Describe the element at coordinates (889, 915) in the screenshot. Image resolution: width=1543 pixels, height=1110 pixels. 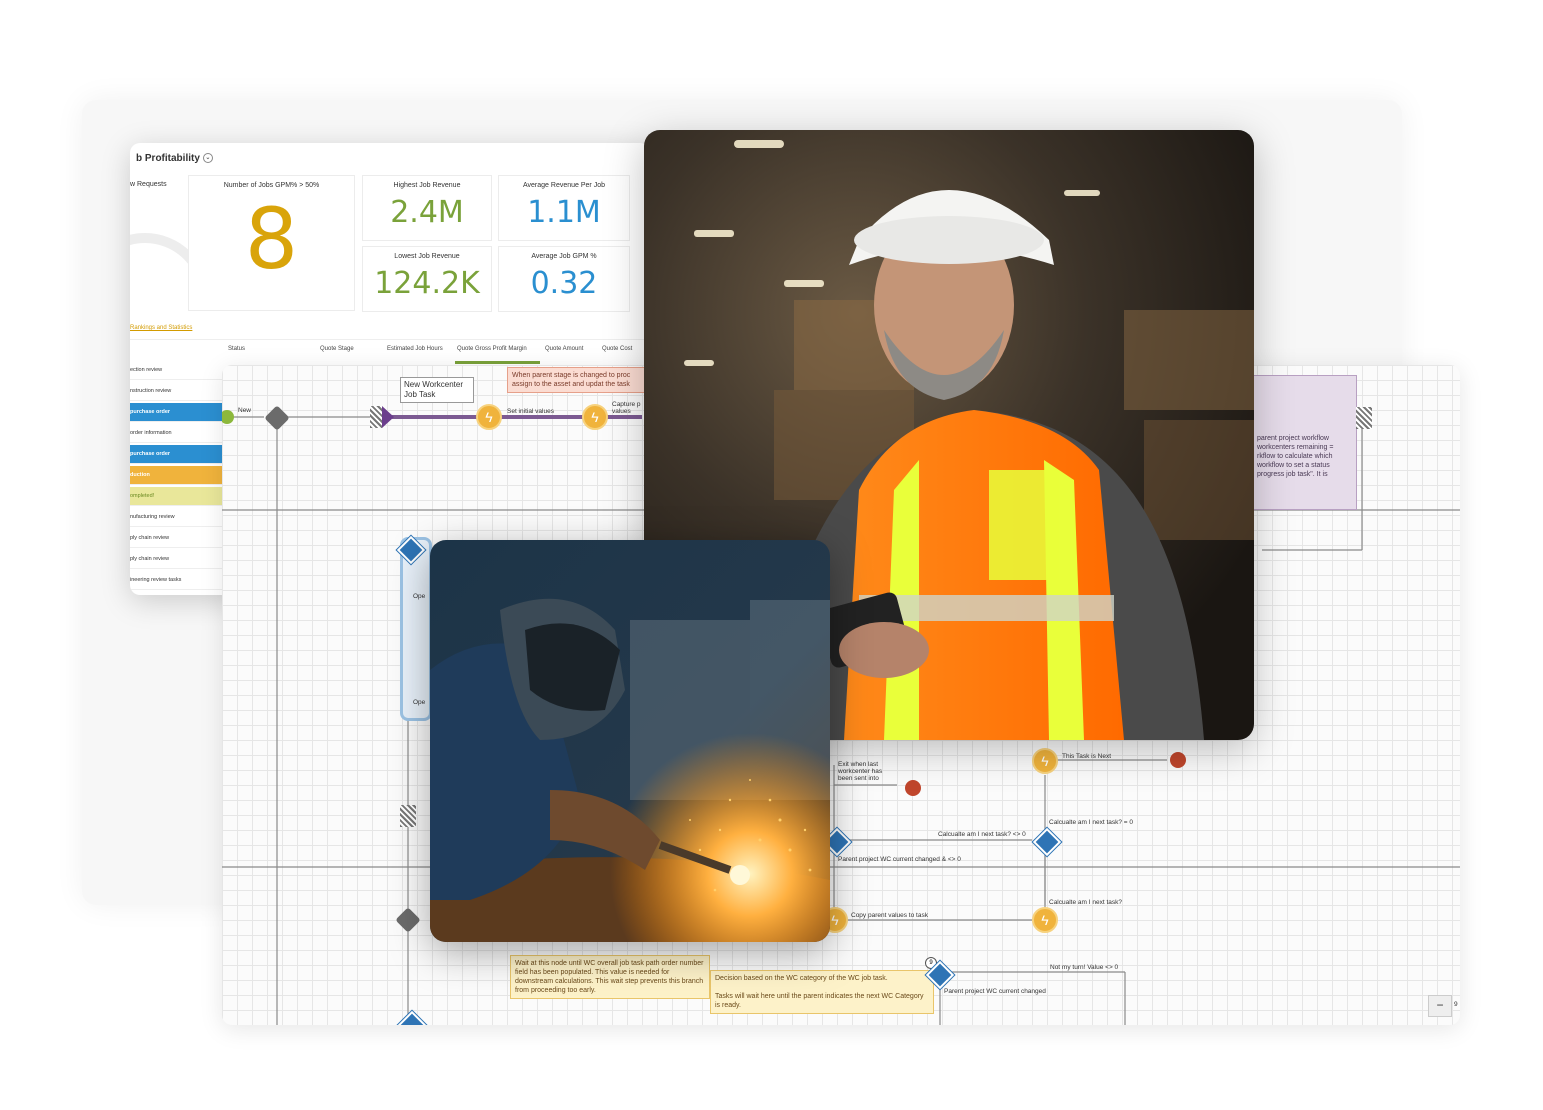
I see `copy-parent-label: Copy parent values to task` at that location.